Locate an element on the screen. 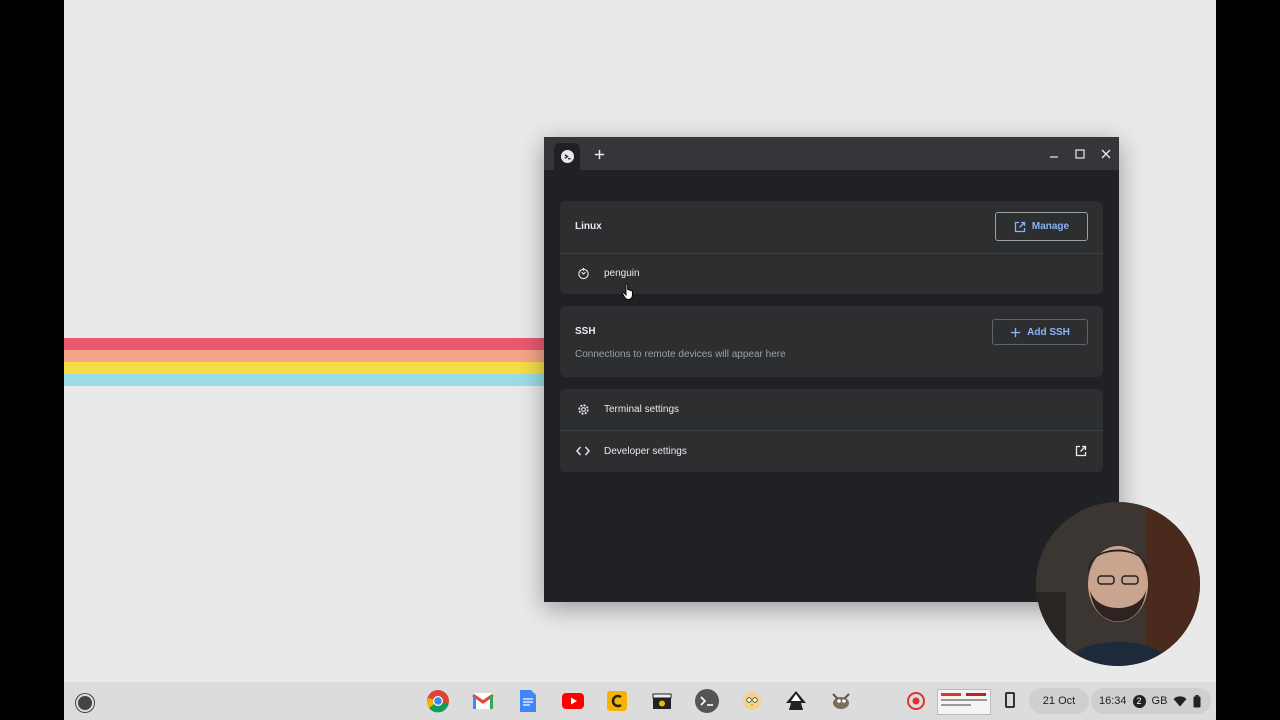 This screenshot has height=720, width=1280. app-c-icon is located at coordinates (617, 701).